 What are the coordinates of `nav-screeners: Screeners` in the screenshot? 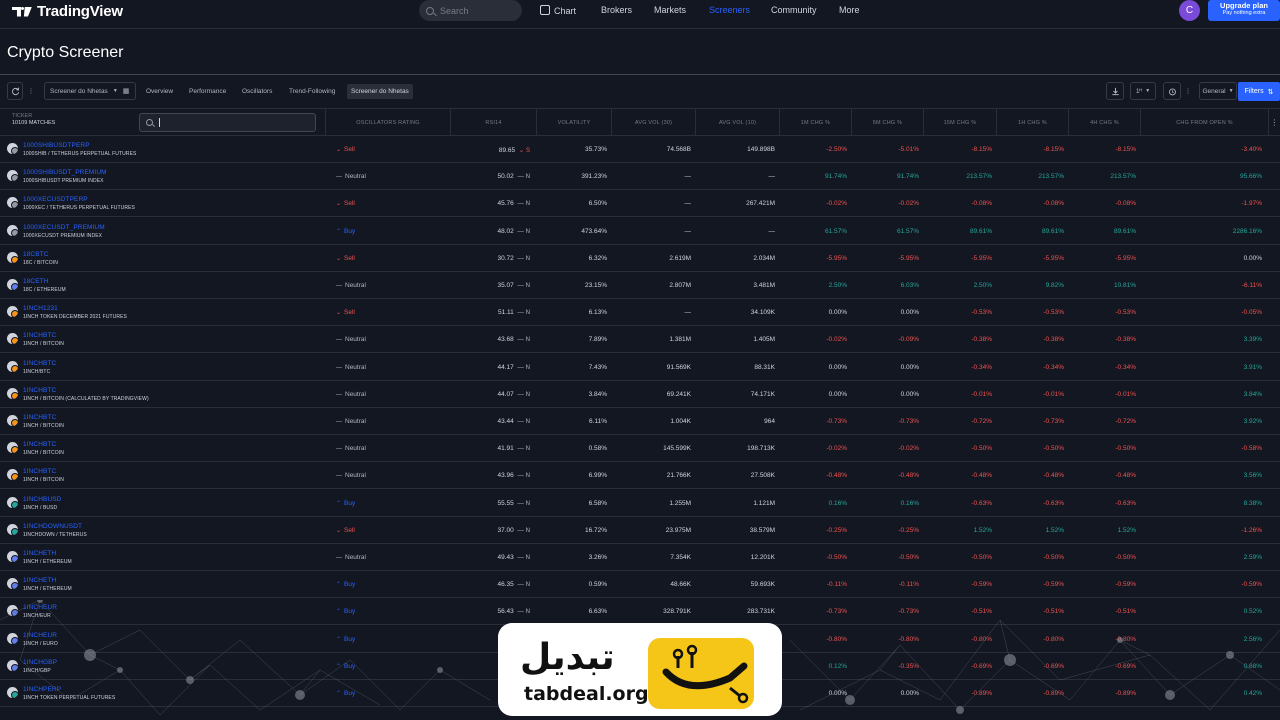 It's located at (729, 10).